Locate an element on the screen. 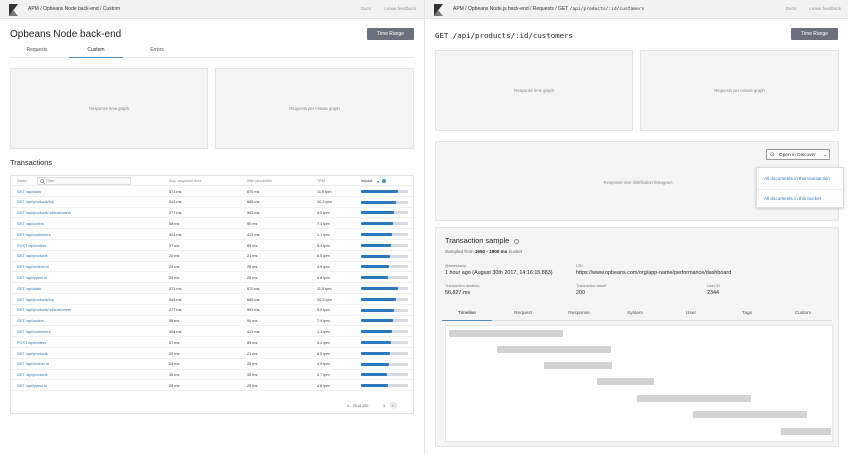 This screenshot has width=848, height=454. tab-request: Request is located at coordinates (523, 314).